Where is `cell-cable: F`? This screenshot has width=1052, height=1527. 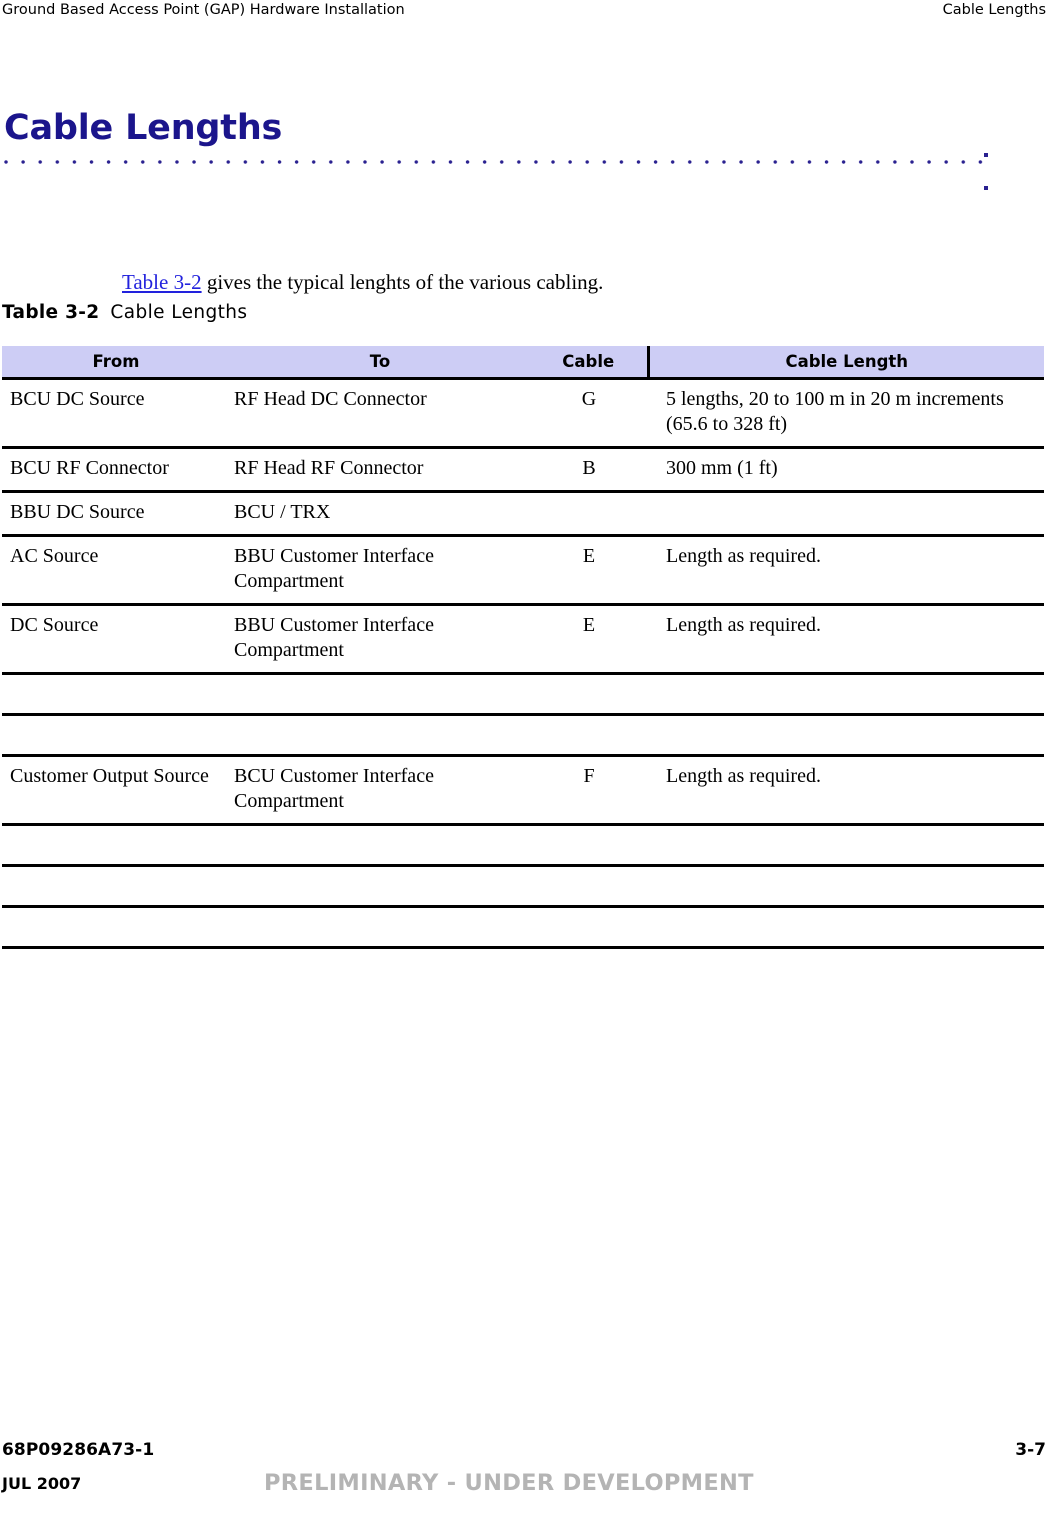
cell-cable: F is located at coordinates (589, 790).